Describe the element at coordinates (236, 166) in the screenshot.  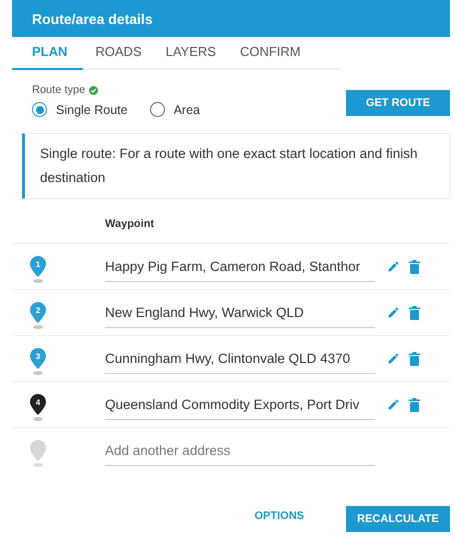
I see `info-message: Single route: For a route with one exact start location and finish destination` at that location.